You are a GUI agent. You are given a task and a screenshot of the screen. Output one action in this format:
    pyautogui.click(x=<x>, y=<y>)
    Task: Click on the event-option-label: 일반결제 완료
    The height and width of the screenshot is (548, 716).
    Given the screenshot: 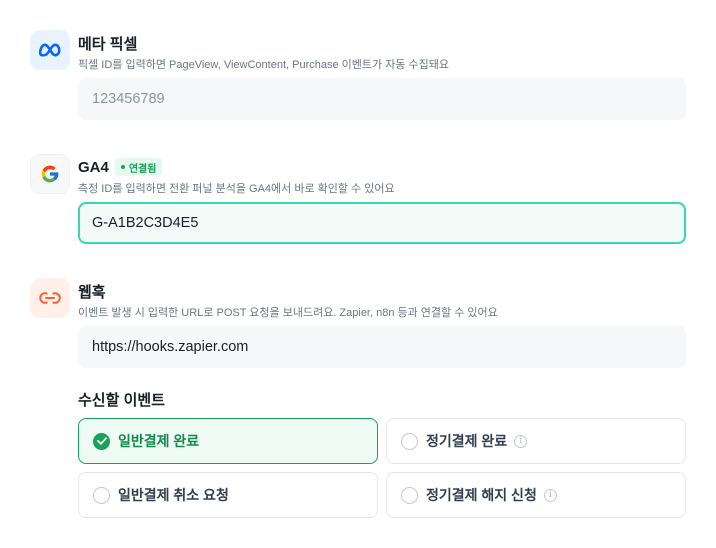 What is the action you would take?
    pyautogui.click(x=159, y=441)
    